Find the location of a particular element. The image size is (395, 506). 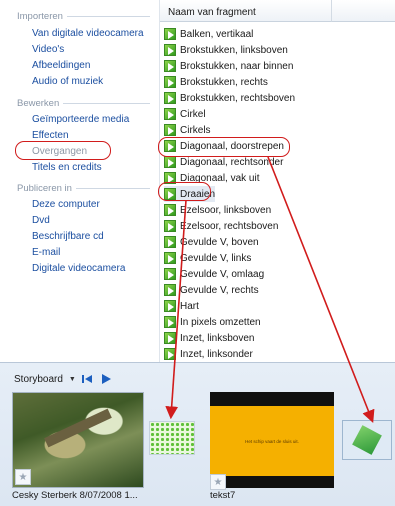

transition-item: Inzet, linksboven is located at coordinates (209, 338).